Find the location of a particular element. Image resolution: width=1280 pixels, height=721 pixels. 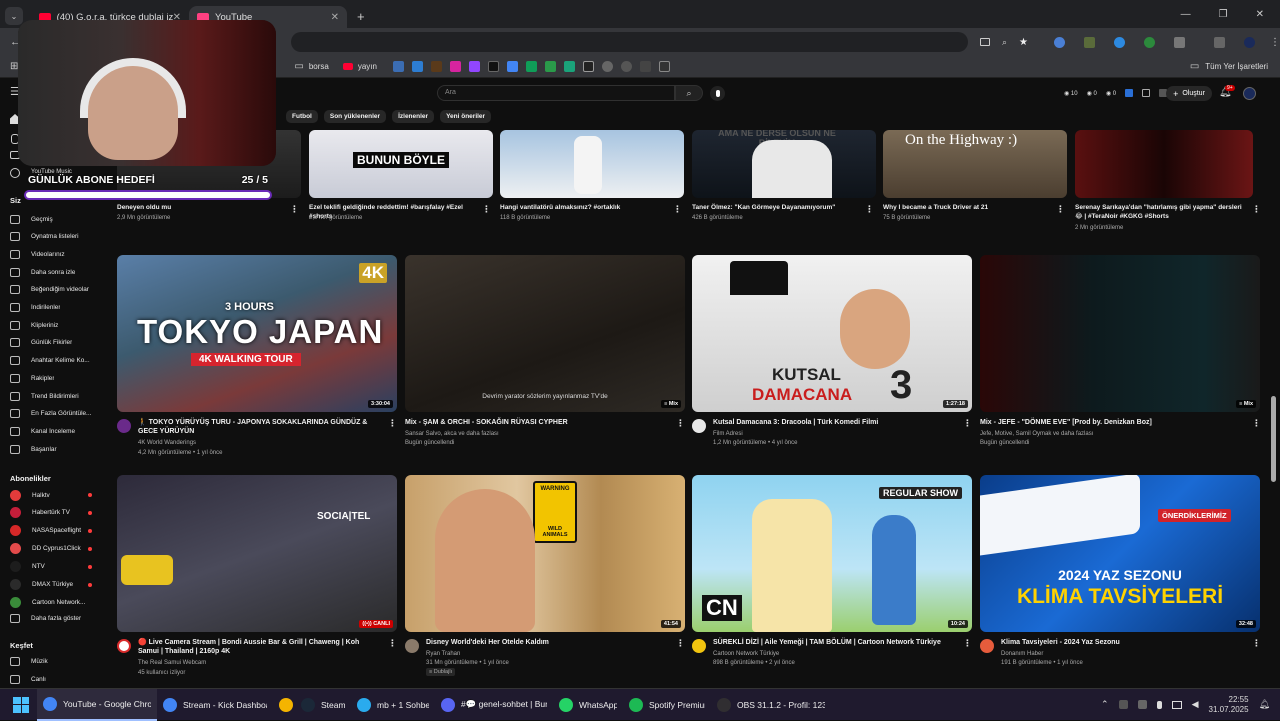

bookmark-blue-icon is located at coordinates (398, 66).